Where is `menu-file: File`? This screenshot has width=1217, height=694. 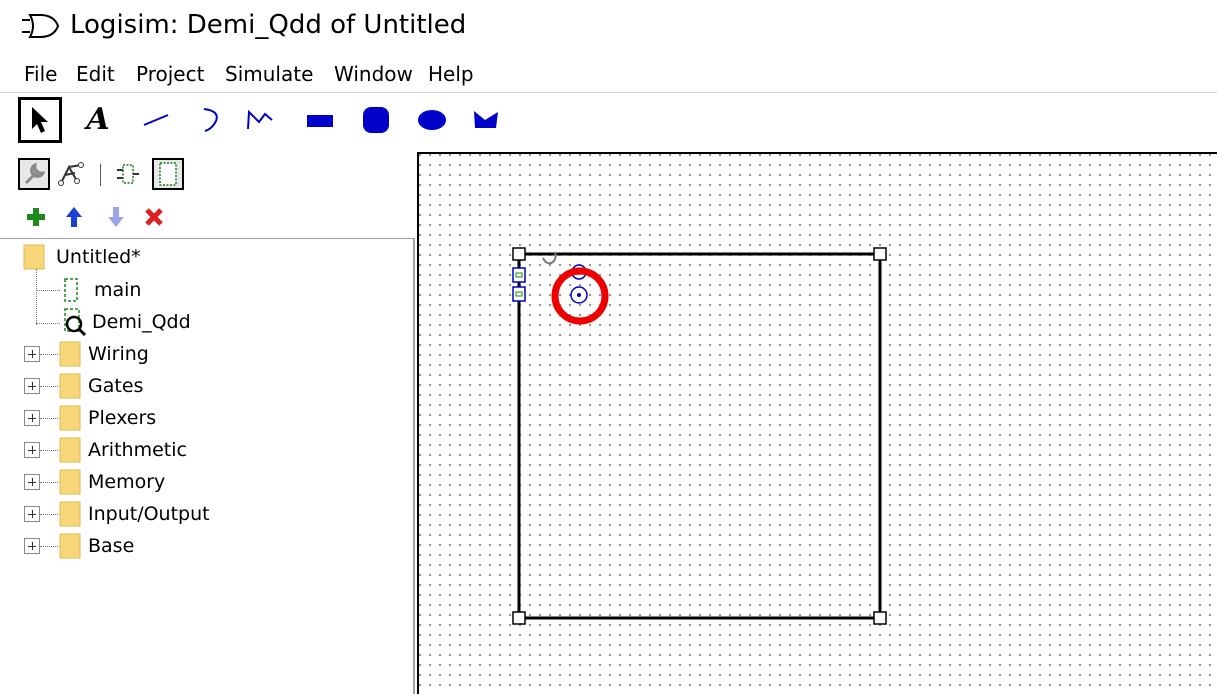
menu-file: File is located at coordinates (40, 74).